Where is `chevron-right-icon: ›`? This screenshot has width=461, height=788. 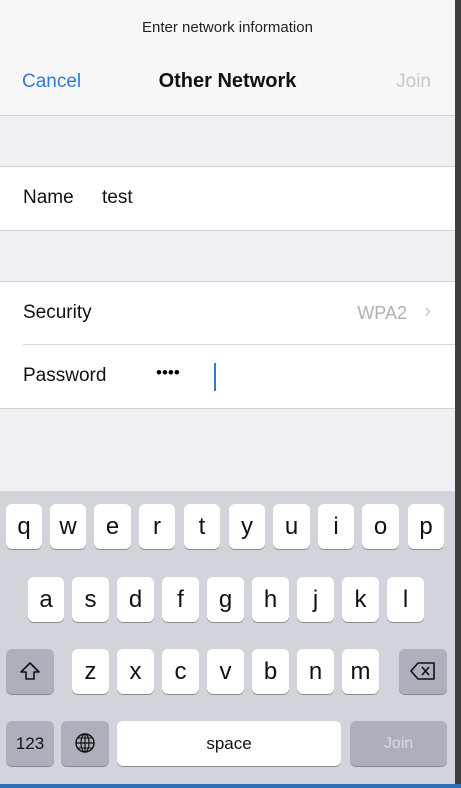
chevron-right-icon: › is located at coordinates (427, 311).